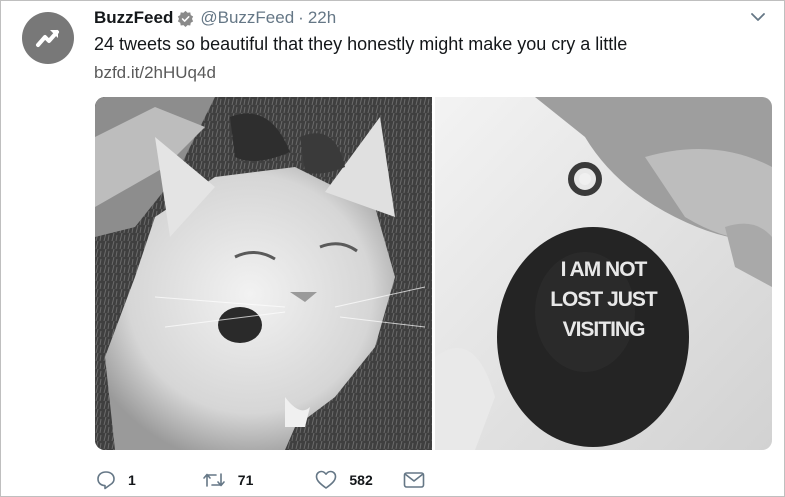 The height and width of the screenshot is (497, 785). I want to click on tweet-header: BuzzFeed @BuzzFeed · 22h, so click(429, 18).